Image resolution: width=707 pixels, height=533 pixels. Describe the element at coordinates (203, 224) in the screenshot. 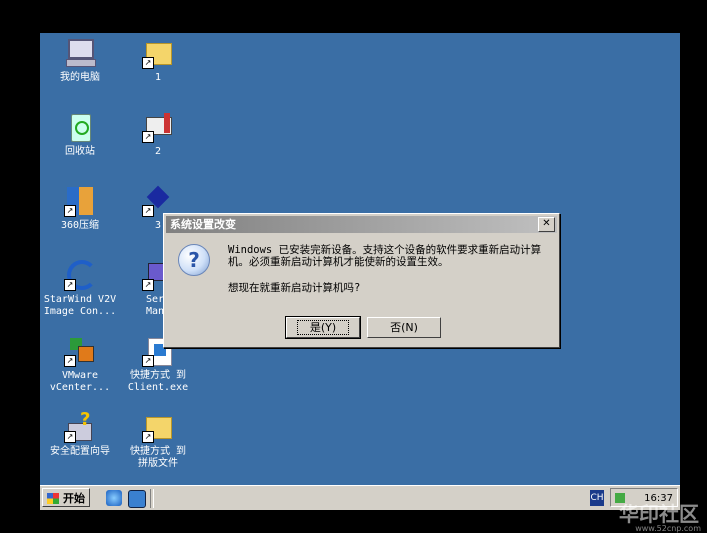

I see `dialog-title: 系统设置改变` at that location.